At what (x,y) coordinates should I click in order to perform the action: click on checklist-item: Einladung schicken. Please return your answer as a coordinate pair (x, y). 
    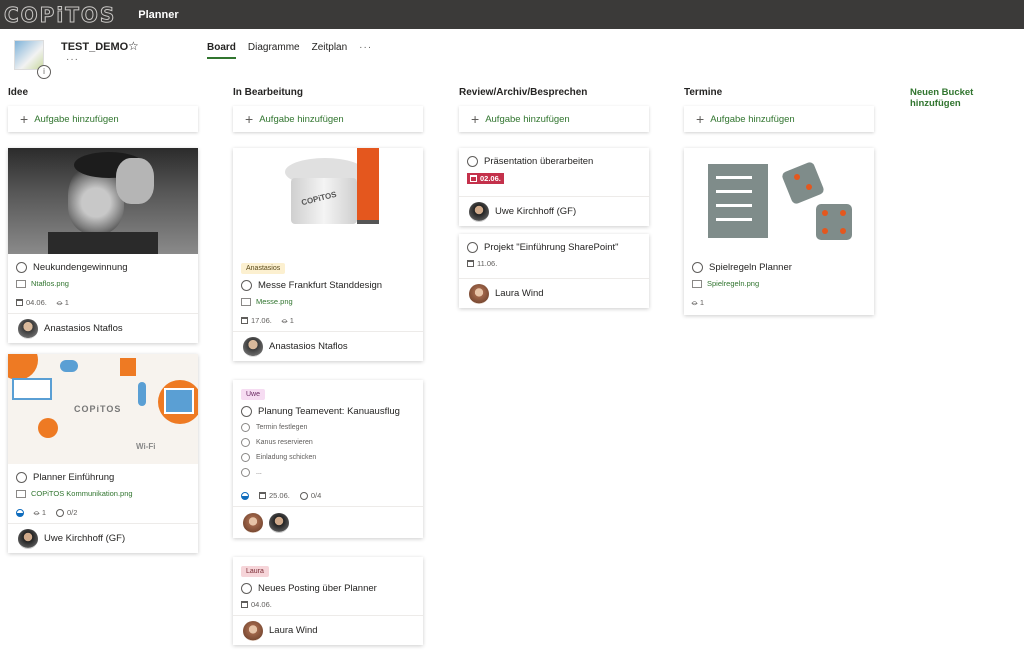
    Looking at the image, I should click on (286, 457).